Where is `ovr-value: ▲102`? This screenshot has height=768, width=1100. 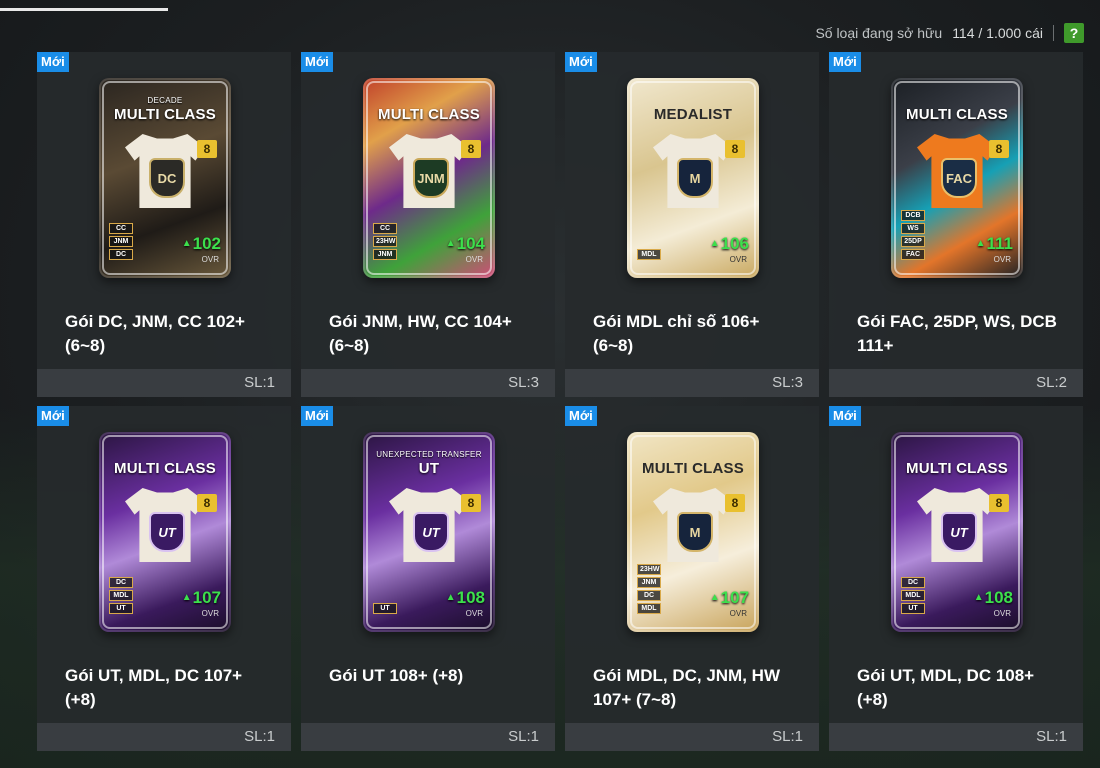 ovr-value: ▲102 is located at coordinates (201, 244).